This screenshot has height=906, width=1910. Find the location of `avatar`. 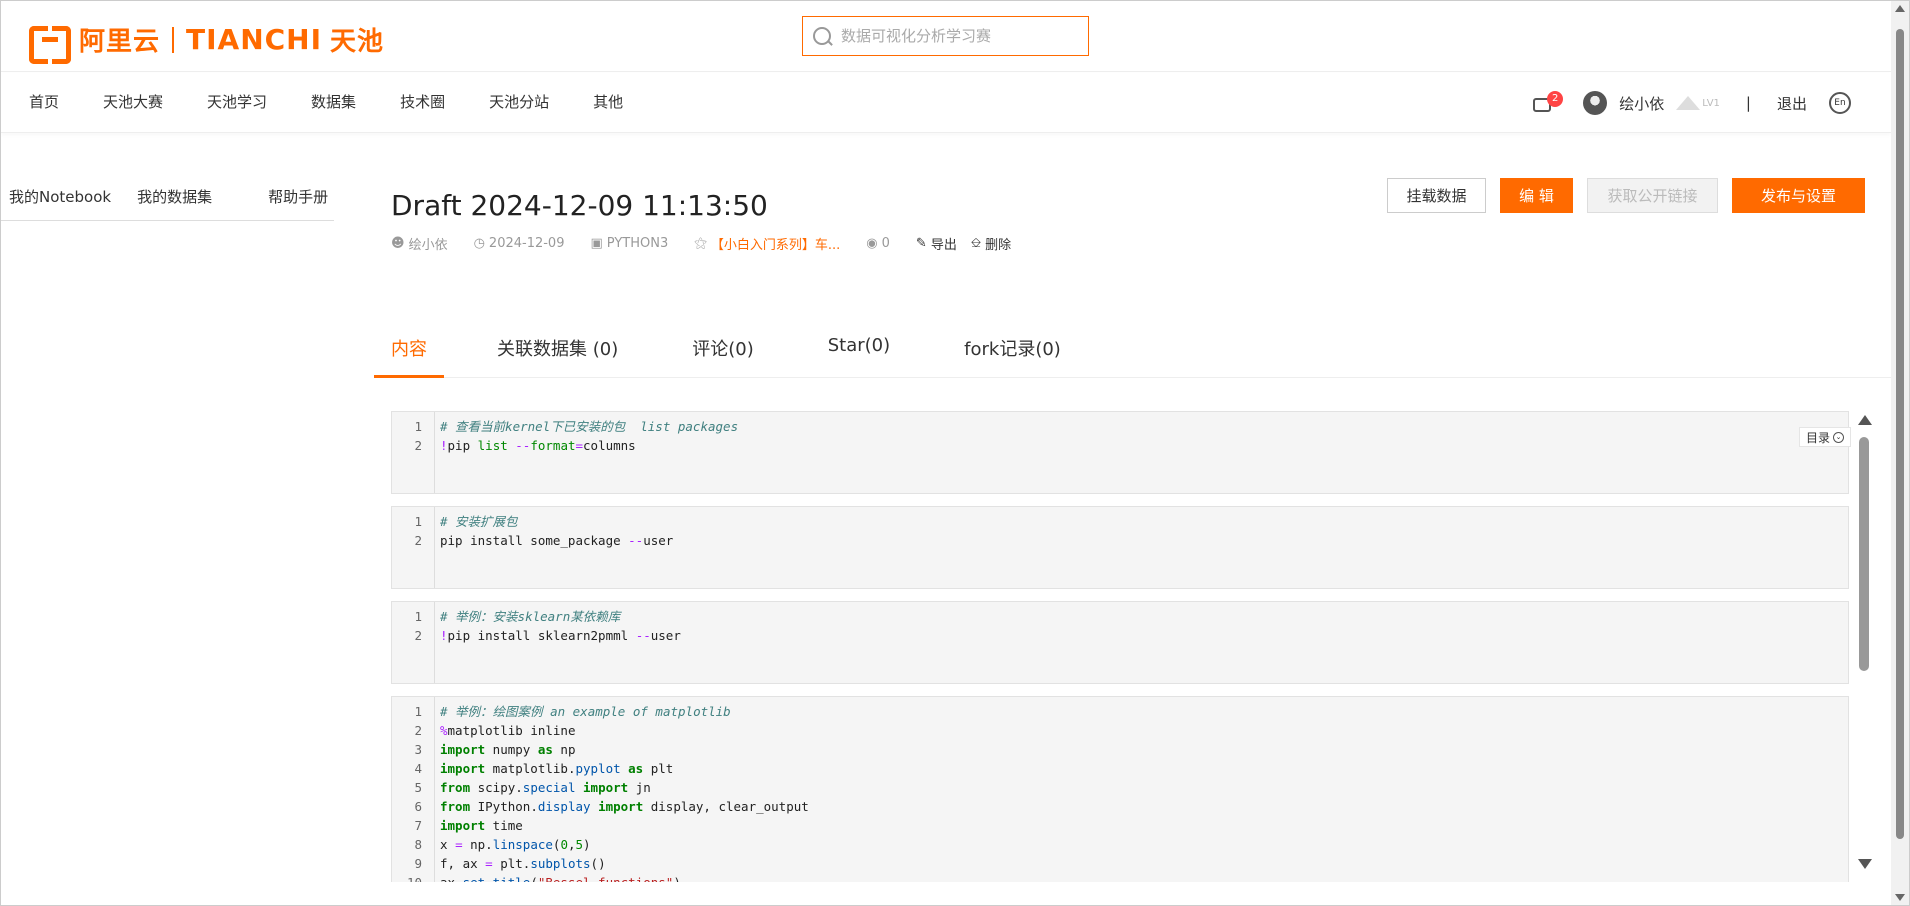

avatar is located at coordinates (1595, 103).